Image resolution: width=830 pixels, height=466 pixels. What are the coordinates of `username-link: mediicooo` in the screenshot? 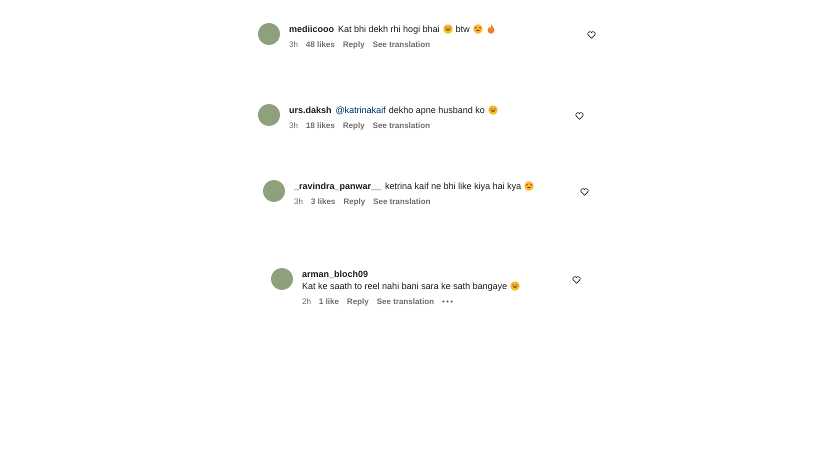 It's located at (311, 29).